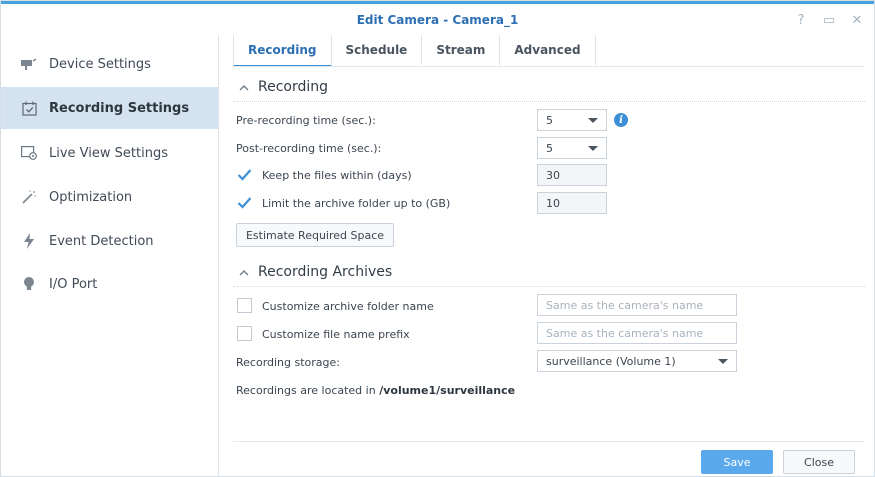 The image size is (875, 477). I want to click on recording-section-header: Recording, so click(283, 87).